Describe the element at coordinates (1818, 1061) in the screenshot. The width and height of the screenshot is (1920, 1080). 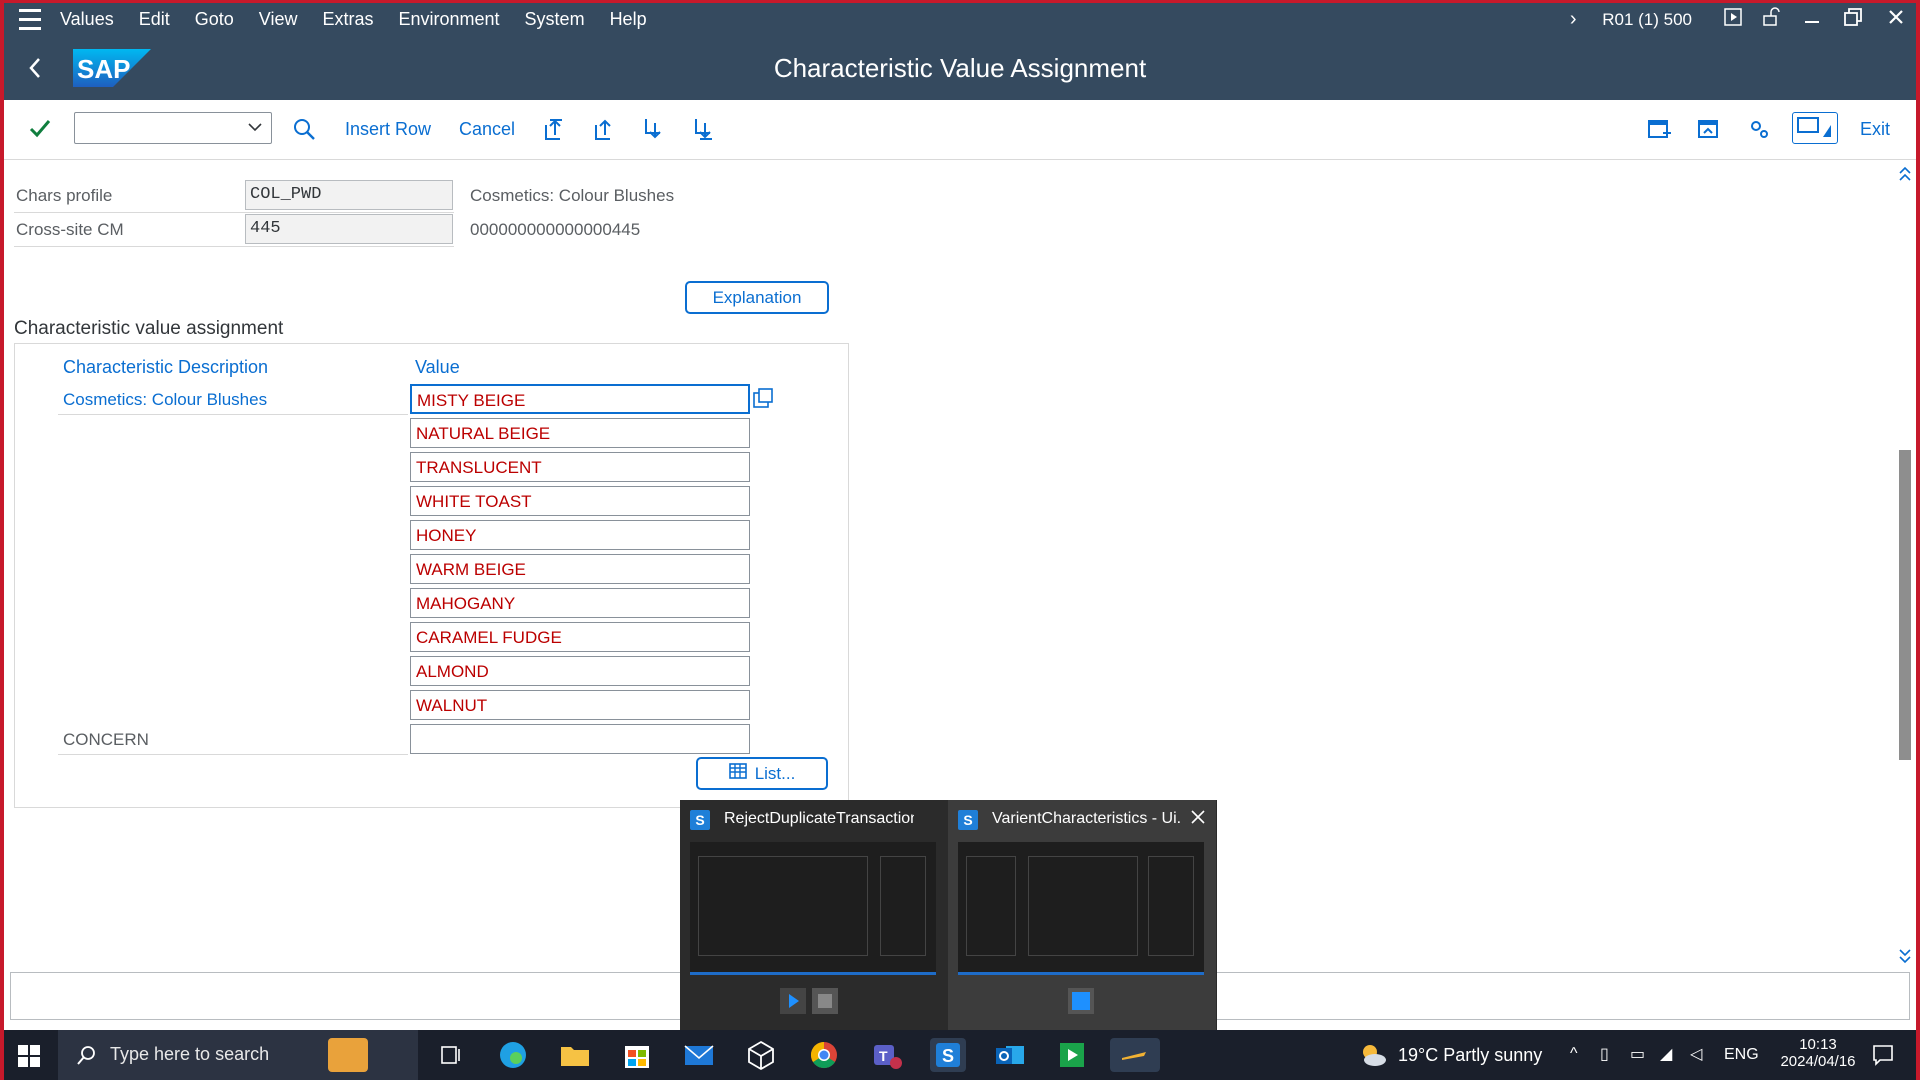
I see `clock-date: 2024/04/16` at that location.